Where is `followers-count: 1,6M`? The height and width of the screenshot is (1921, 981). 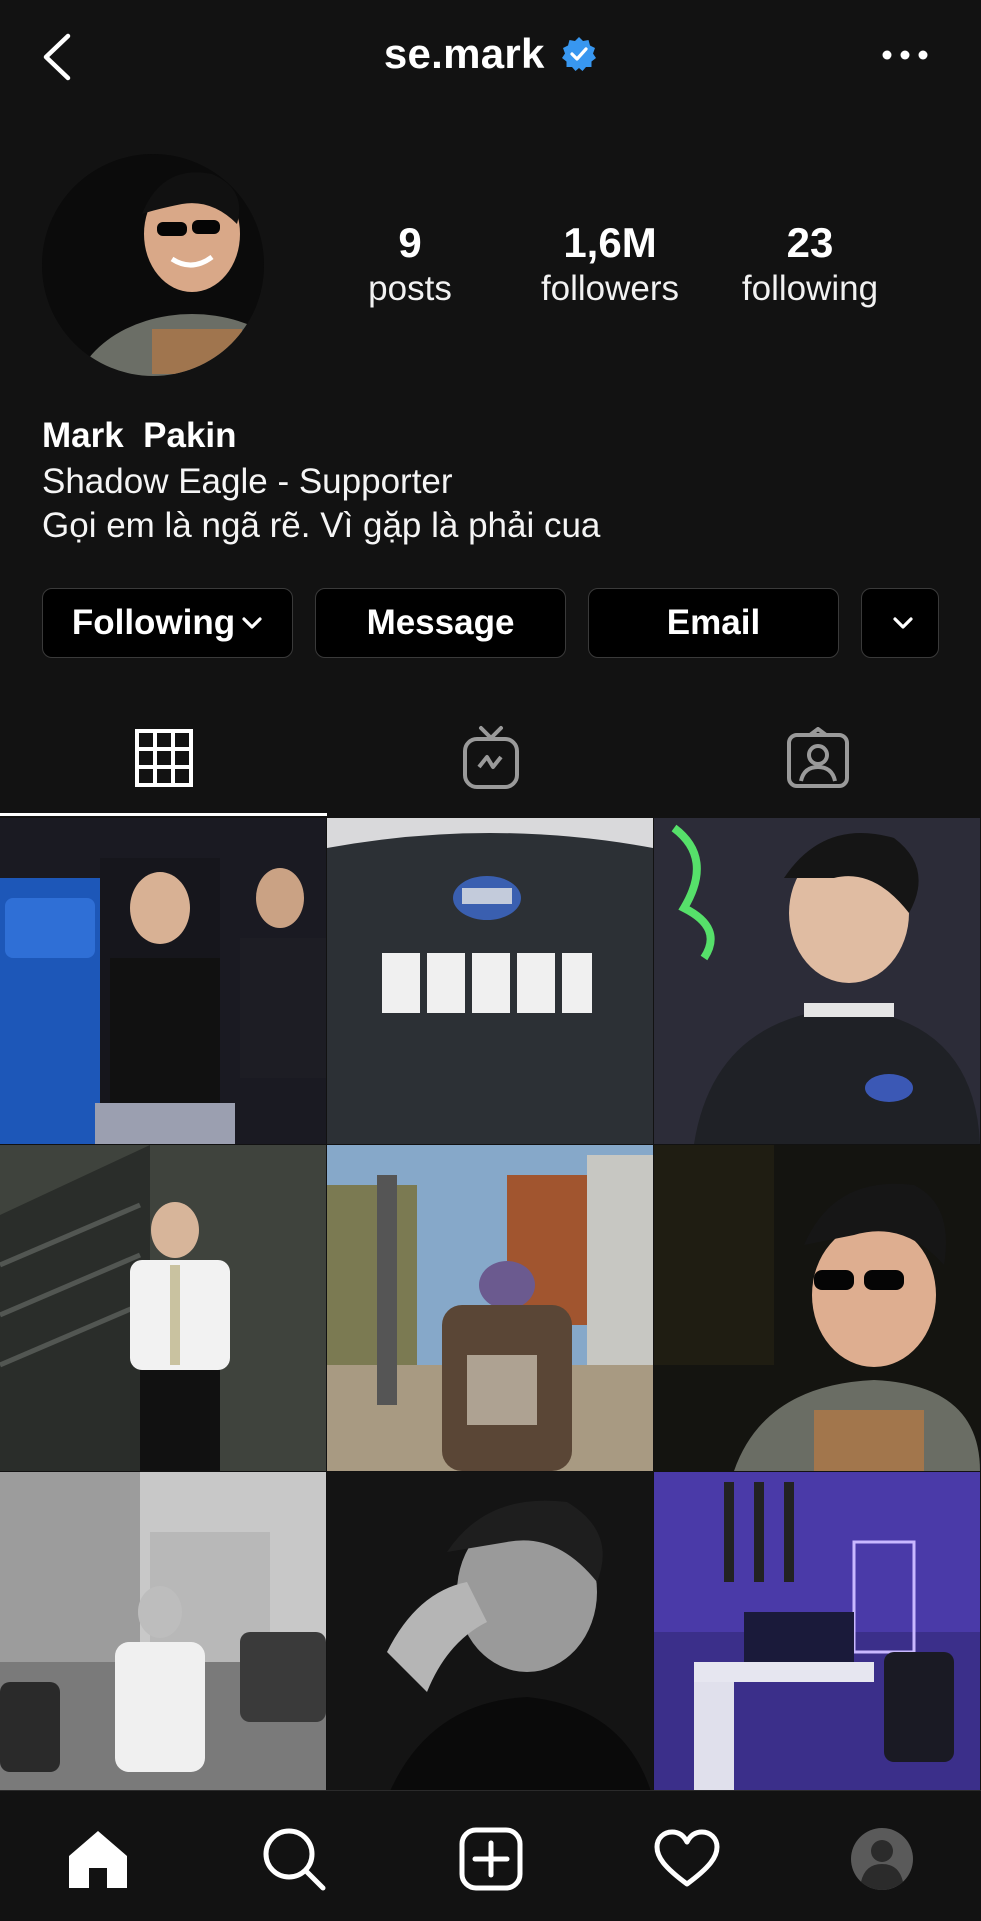
followers-count: 1,6M is located at coordinates (610, 242).